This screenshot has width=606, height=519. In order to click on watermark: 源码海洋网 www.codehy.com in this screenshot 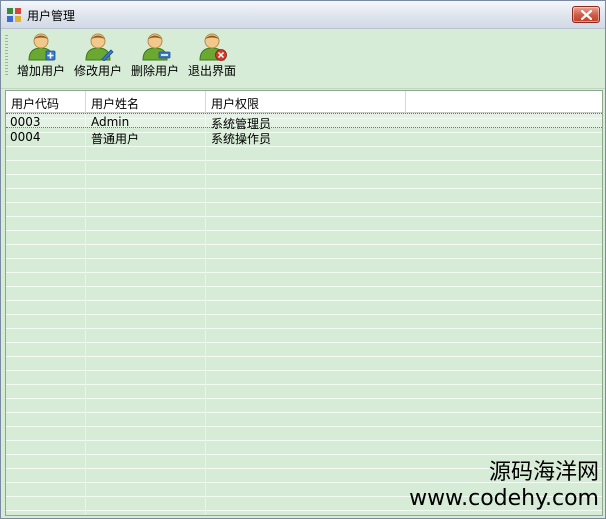, I will do `click(504, 486)`.